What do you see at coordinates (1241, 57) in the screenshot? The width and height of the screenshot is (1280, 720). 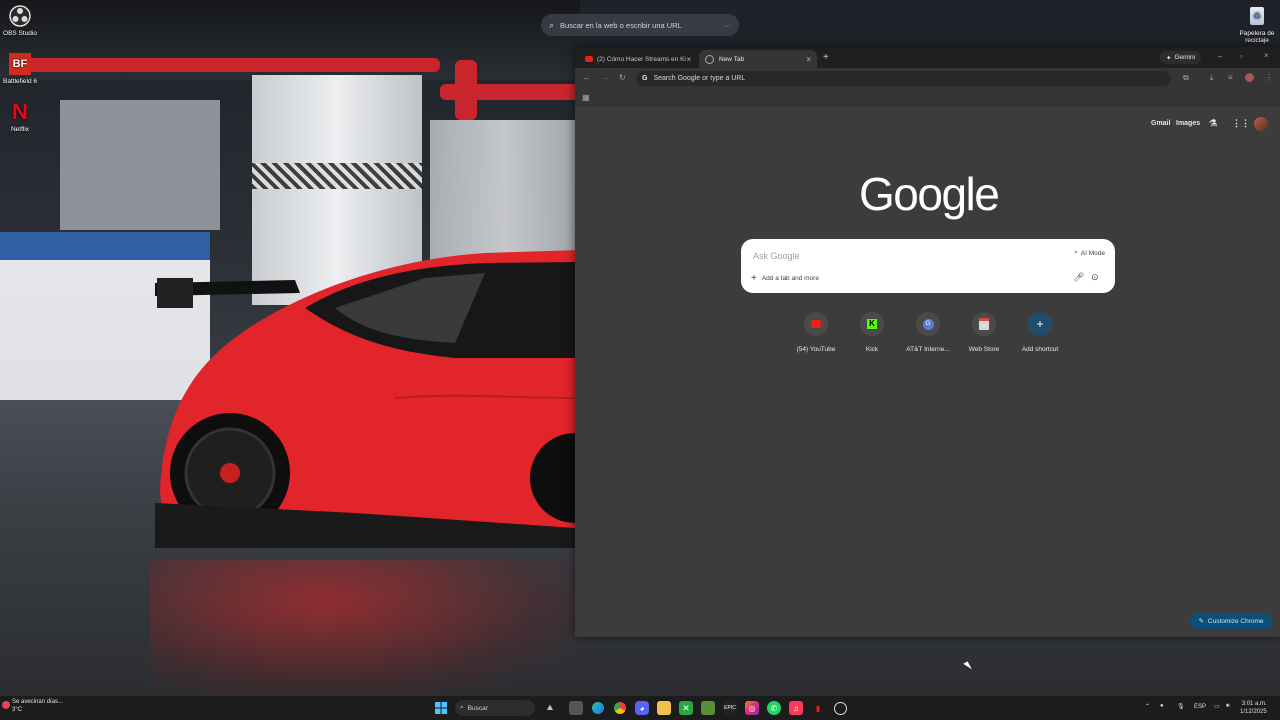 I see `maximize-icon: ▫` at bounding box center [1241, 57].